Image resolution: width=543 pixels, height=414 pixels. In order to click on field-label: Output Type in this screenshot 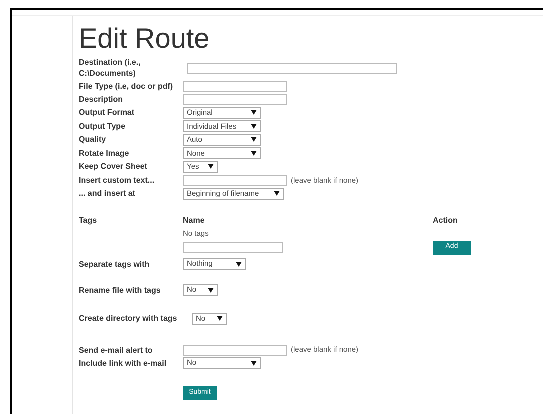, I will do `click(103, 126)`.